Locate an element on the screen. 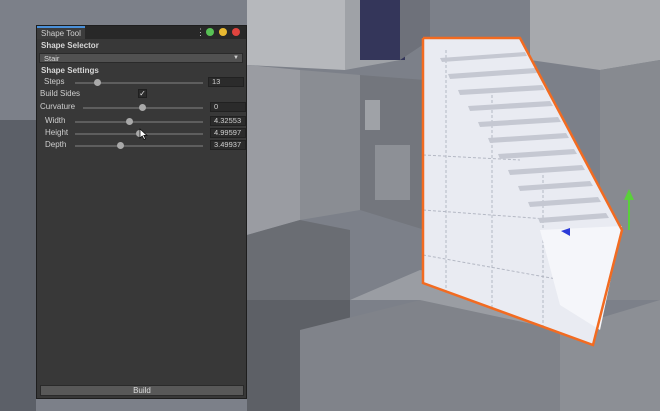 The image size is (660, 411). width-input: 4.32553 is located at coordinates (228, 121).